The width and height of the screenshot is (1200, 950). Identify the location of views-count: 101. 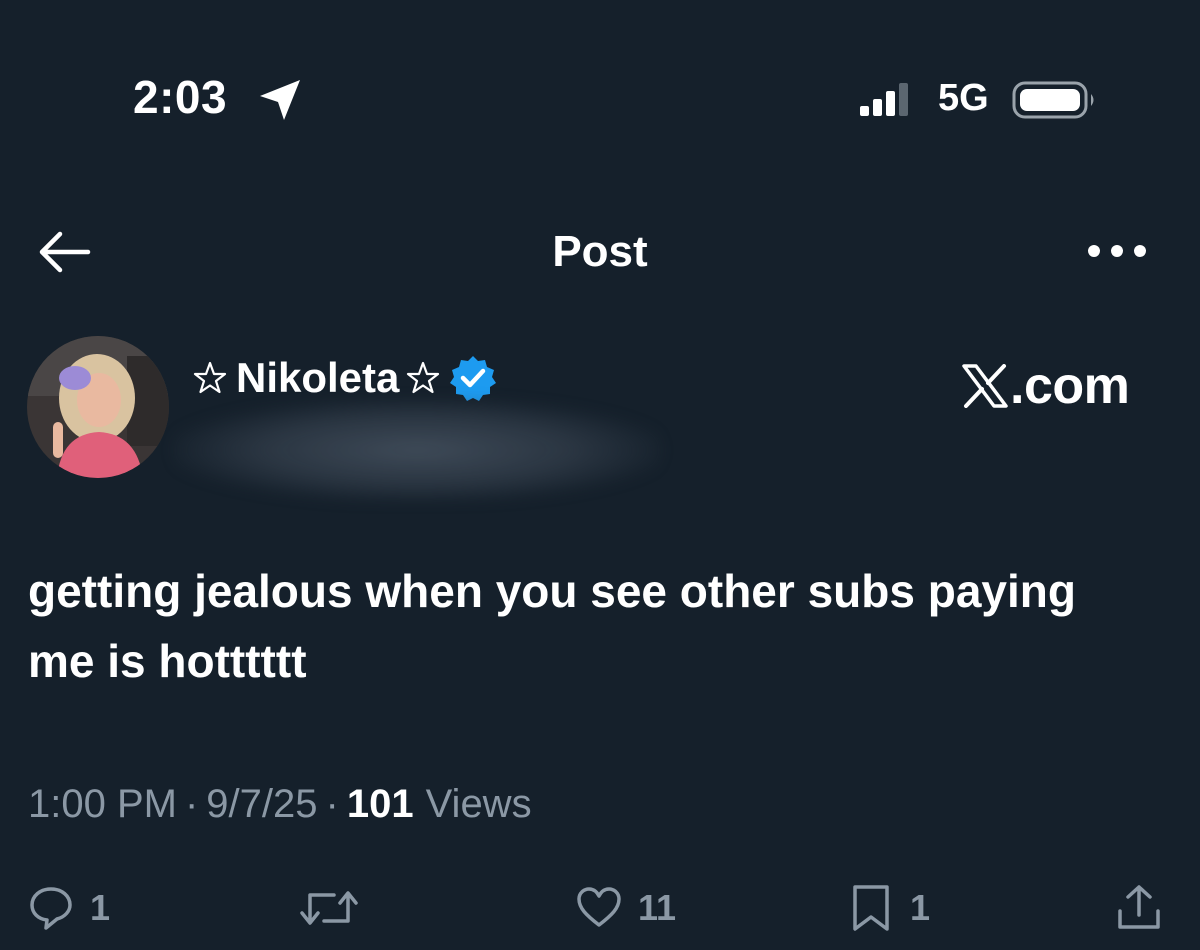
(380, 804).